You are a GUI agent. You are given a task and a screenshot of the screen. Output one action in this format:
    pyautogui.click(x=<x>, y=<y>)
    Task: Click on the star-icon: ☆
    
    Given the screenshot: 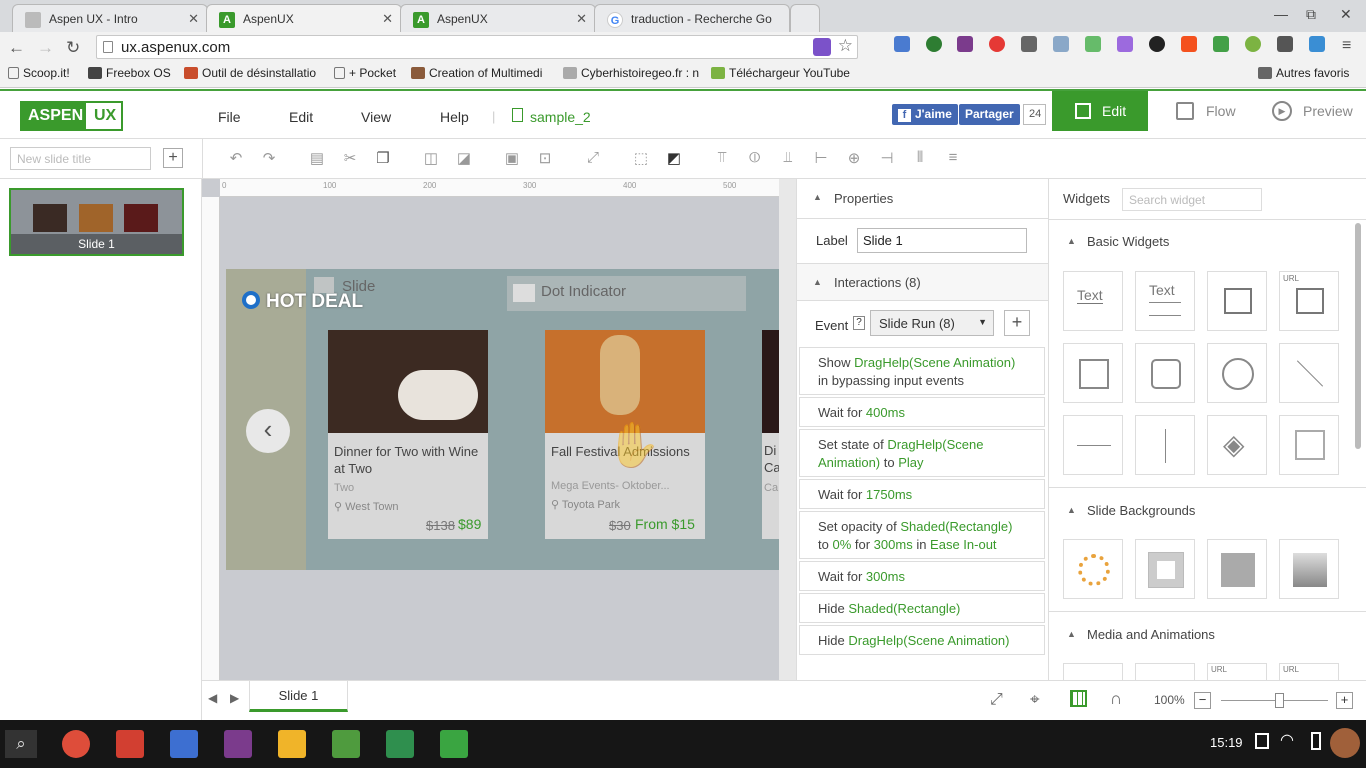 What is the action you would take?
    pyautogui.click(x=845, y=46)
    